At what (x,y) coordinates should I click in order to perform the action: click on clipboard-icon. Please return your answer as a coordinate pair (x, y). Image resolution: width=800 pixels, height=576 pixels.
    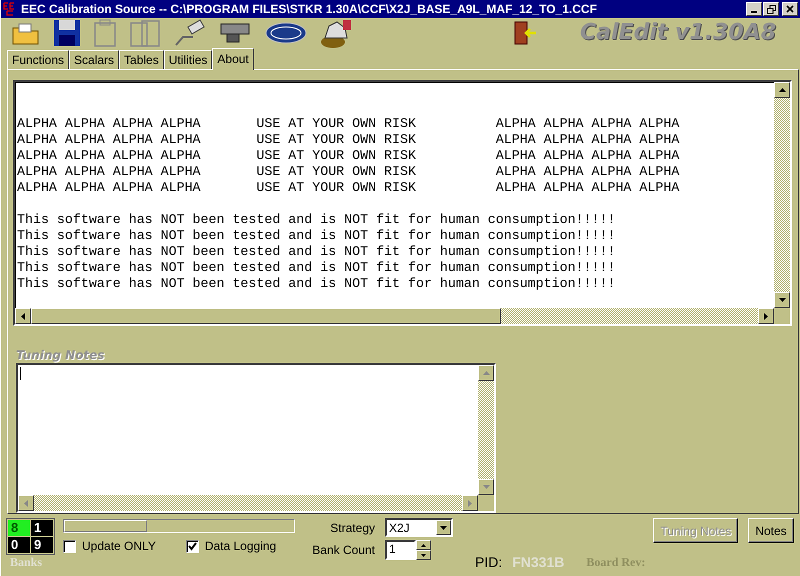
    Looking at the image, I should click on (105, 32).